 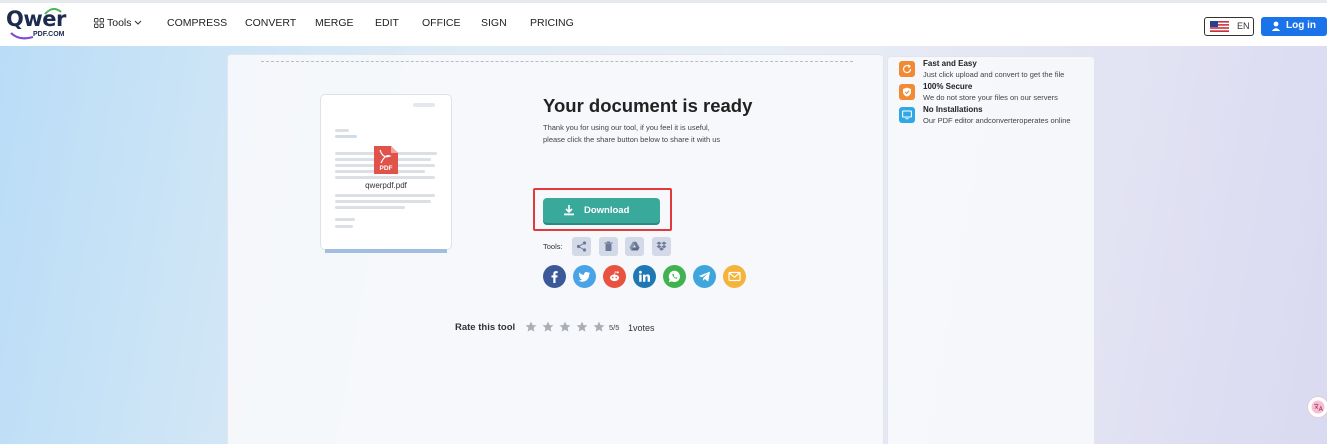 What do you see at coordinates (36, 19) in the screenshot?
I see `logo-main-text: Qwer` at bounding box center [36, 19].